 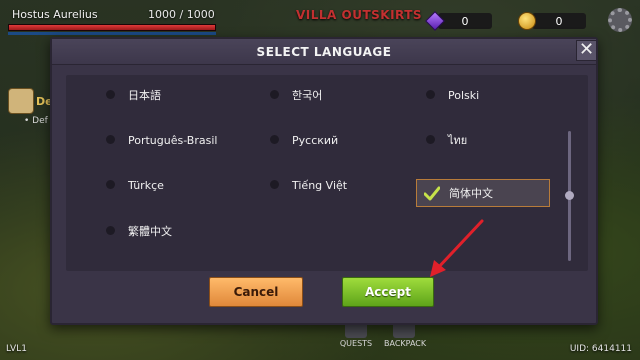 What do you see at coordinates (181, 14) in the screenshot?
I see `hp-text: 1000 / 1000` at bounding box center [181, 14].